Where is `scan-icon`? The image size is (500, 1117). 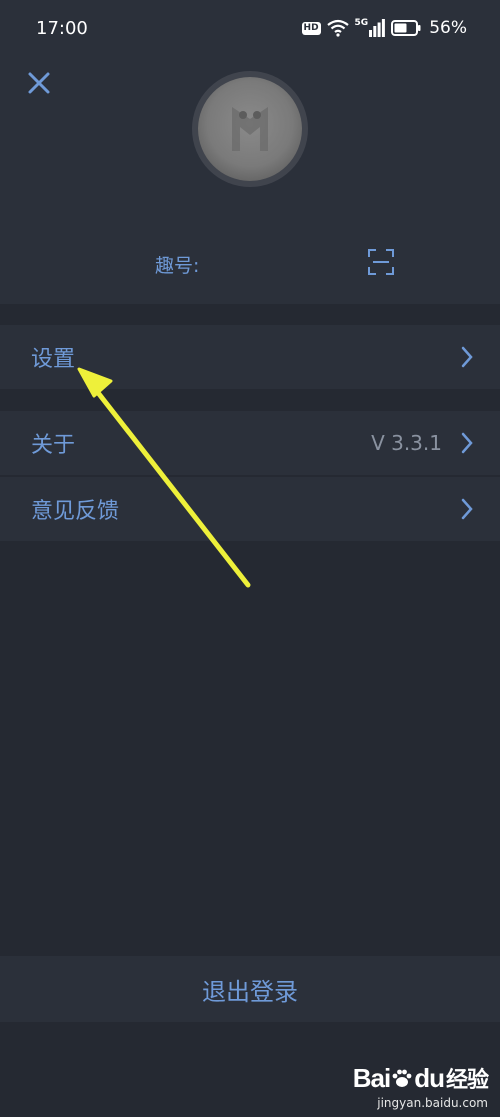
scan-icon is located at coordinates (381, 262).